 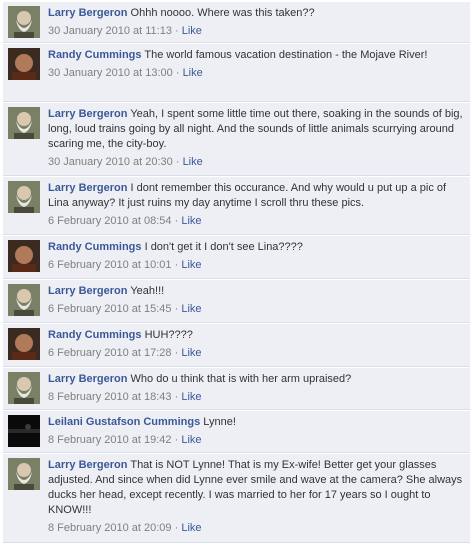 I want to click on comment-text: HUH????, so click(x=168, y=335).